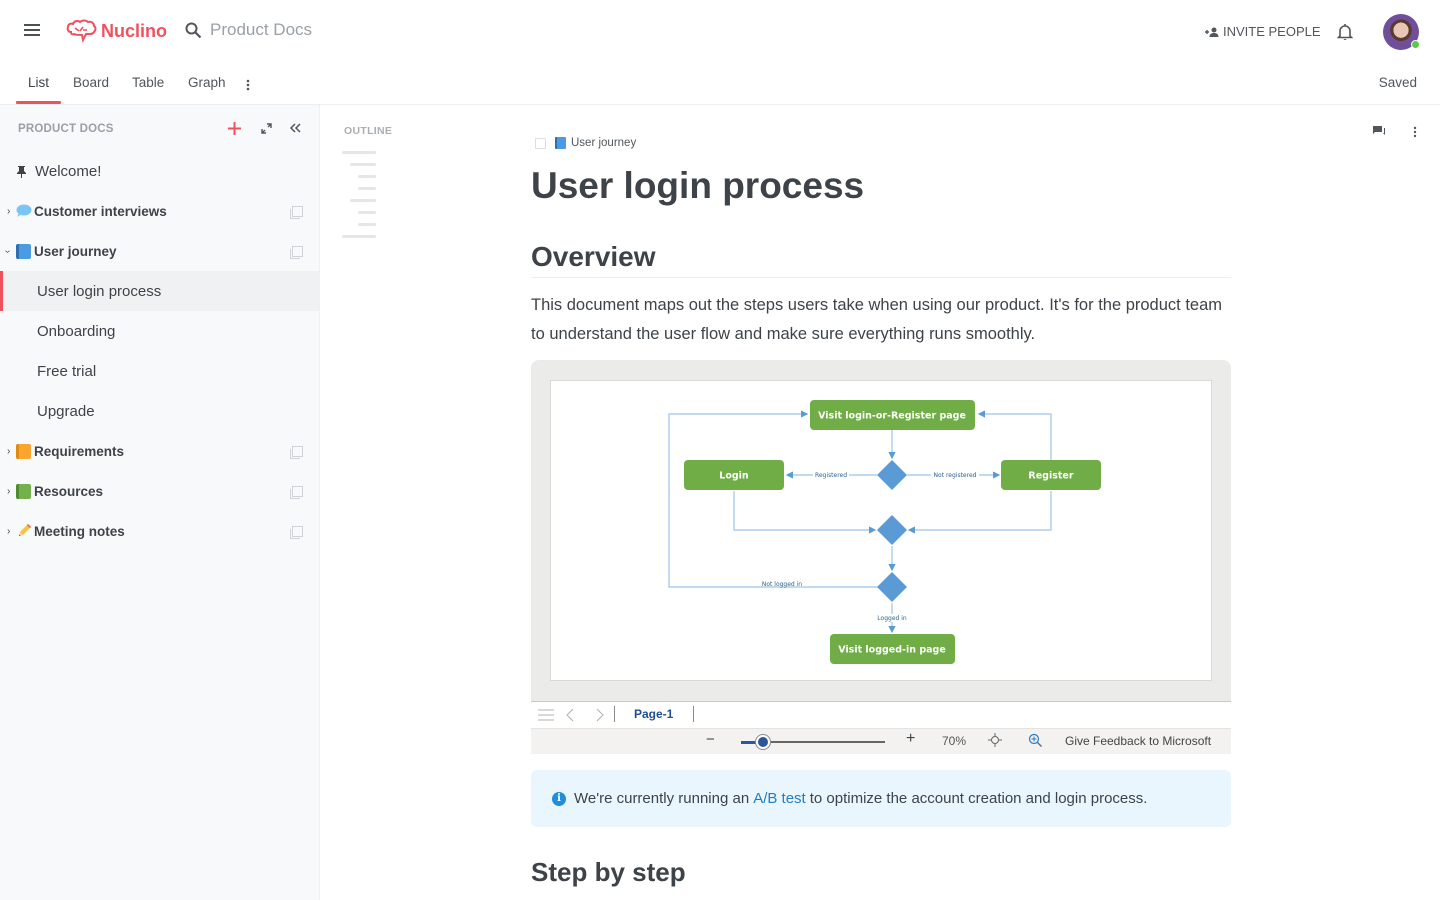  I want to click on workspace-title: PRODUCT DOCS, so click(66, 129).